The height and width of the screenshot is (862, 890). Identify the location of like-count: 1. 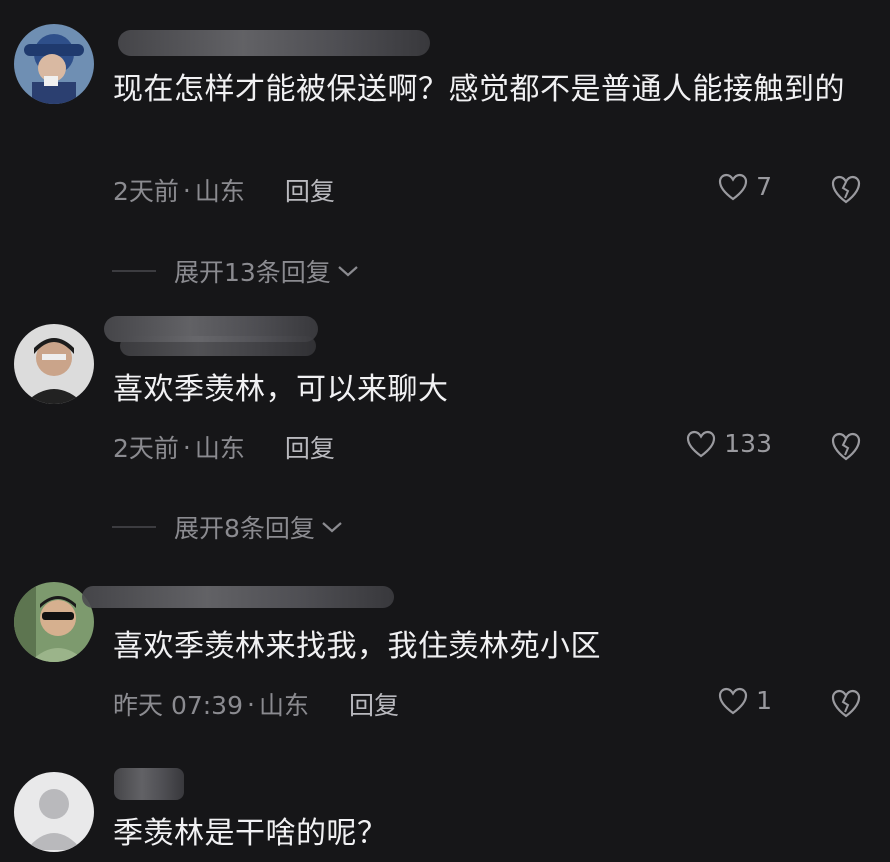
(764, 700).